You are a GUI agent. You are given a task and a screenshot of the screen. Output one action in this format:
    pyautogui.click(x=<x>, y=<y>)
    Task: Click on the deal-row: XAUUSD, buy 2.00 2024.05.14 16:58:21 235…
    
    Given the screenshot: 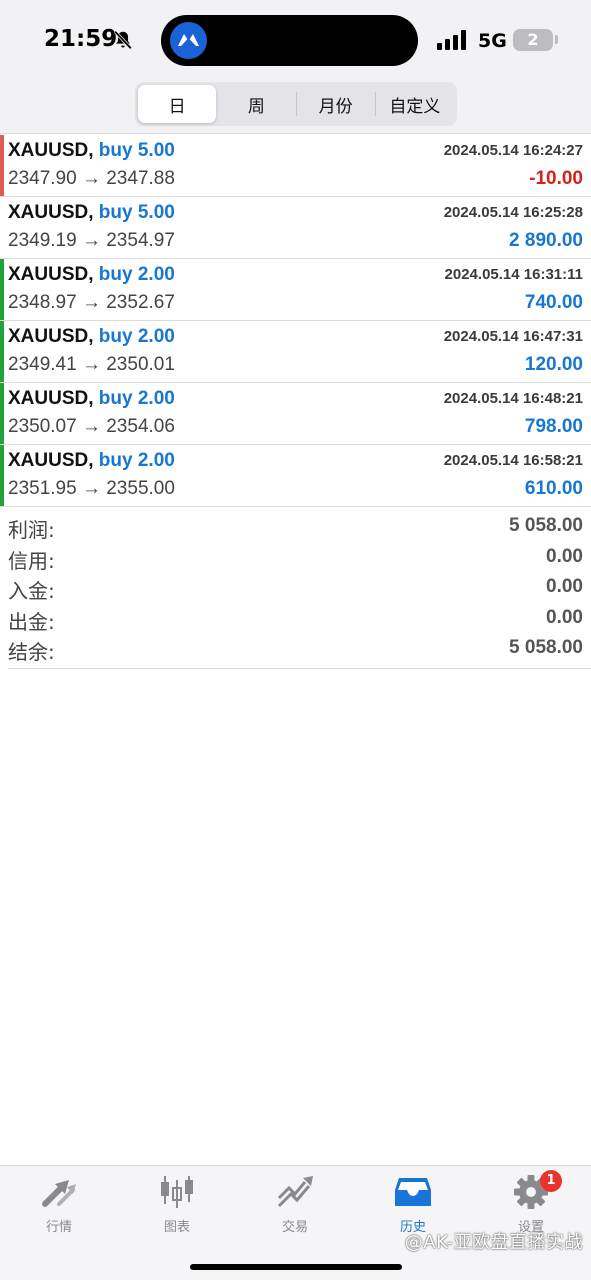 What is the action you would take?
    pyautogui.click(x=295, y=476)
    